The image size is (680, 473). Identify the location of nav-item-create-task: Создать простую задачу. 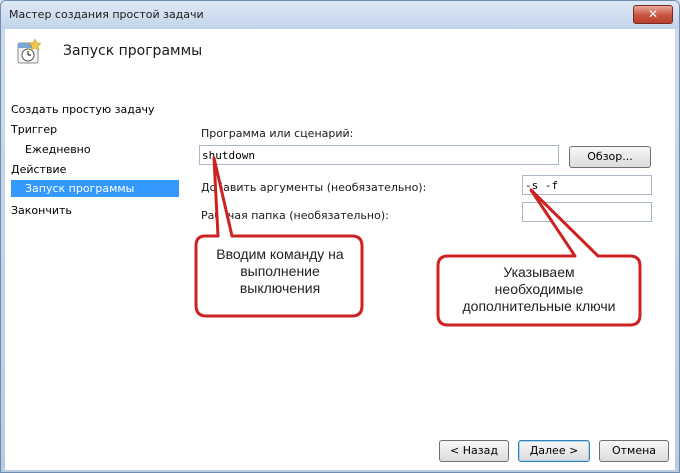
(83, 109).